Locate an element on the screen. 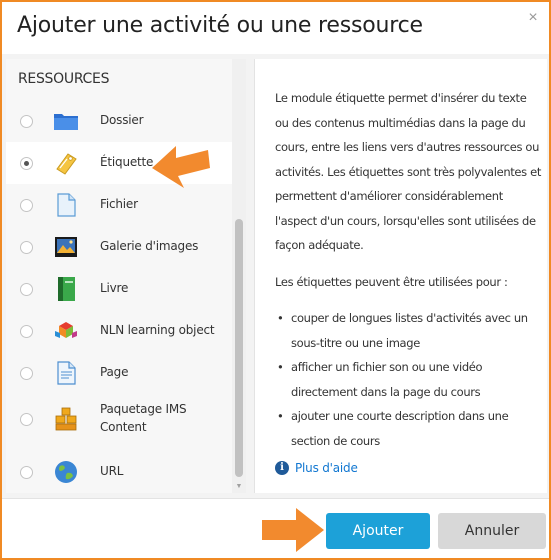 Image resolution: width=551 pixels, height=560 pixels. list-item-page: Page is located at coordinates (119, 373).